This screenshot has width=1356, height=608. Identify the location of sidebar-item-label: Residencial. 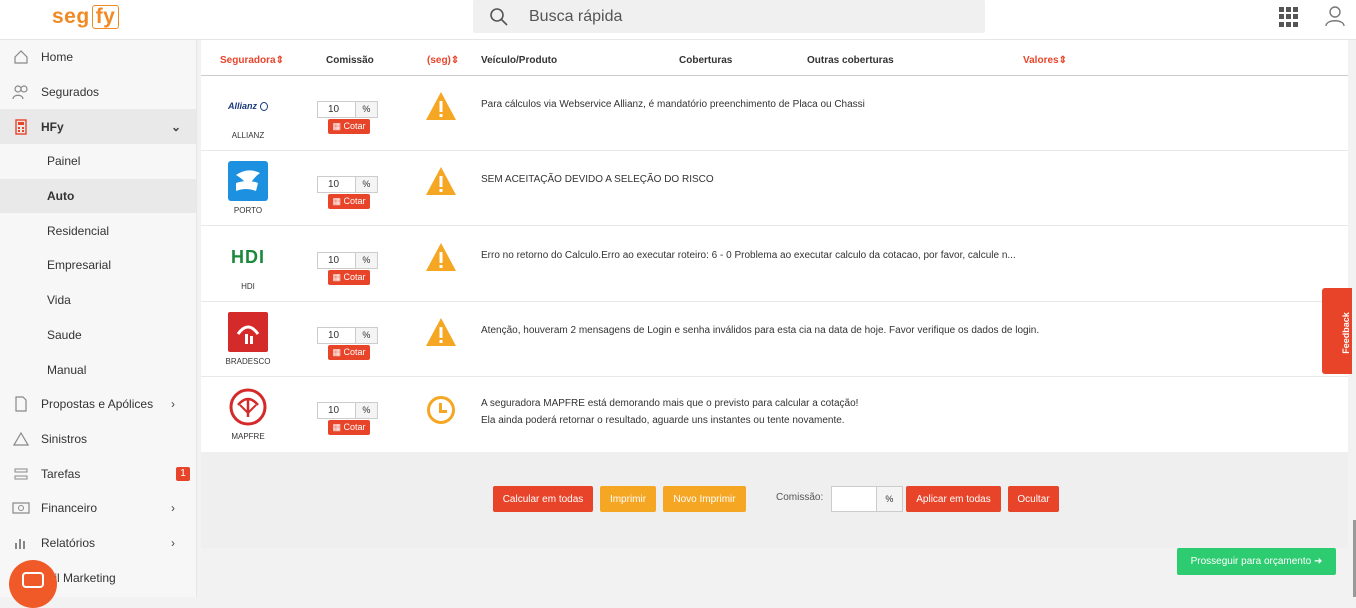
(78, 230).